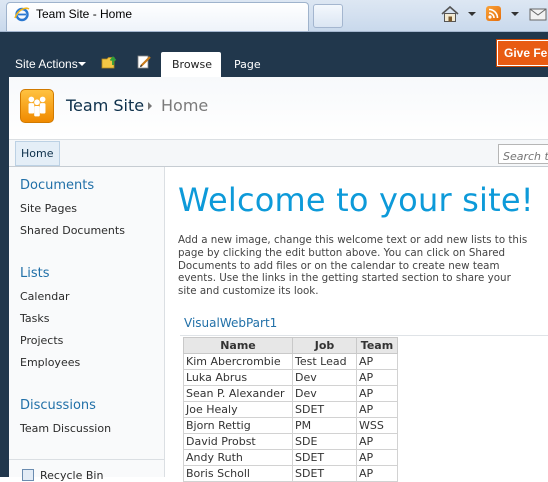 The width and height of the screenshot is (548, 482). I want to click on cell-name: Bjorn Rettig, so click(238, 425).